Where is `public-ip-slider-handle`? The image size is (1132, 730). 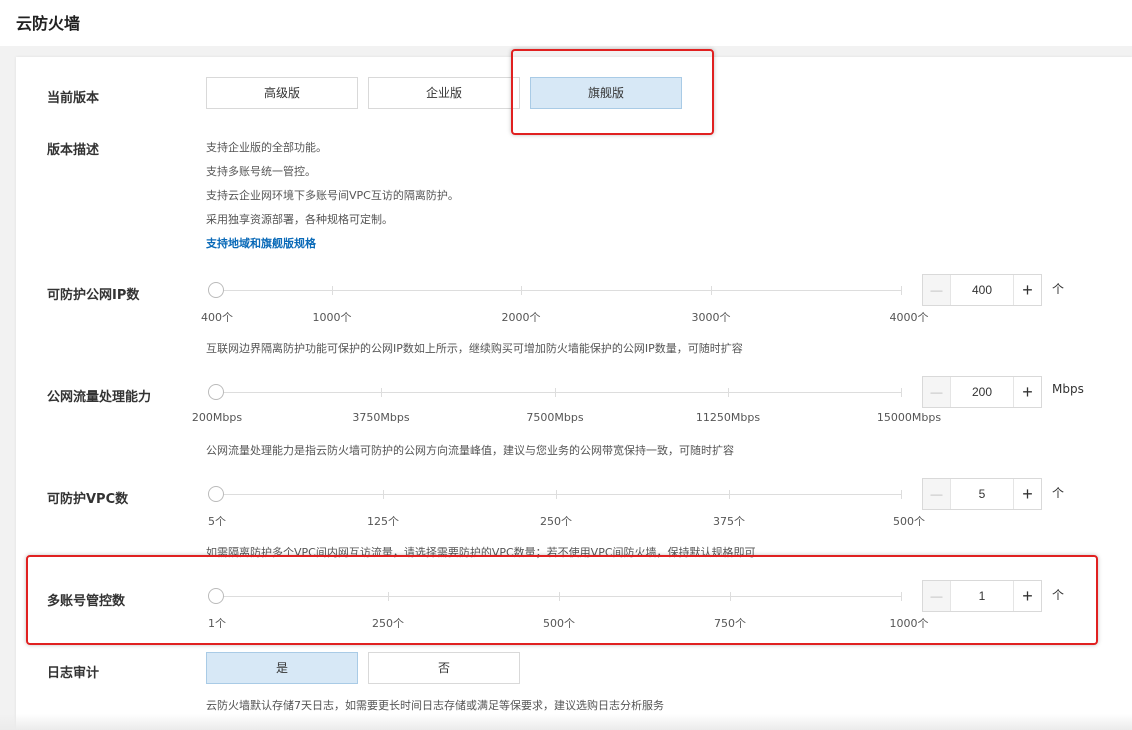 public-ip-slider-handle is located at coordinates (216, 290).